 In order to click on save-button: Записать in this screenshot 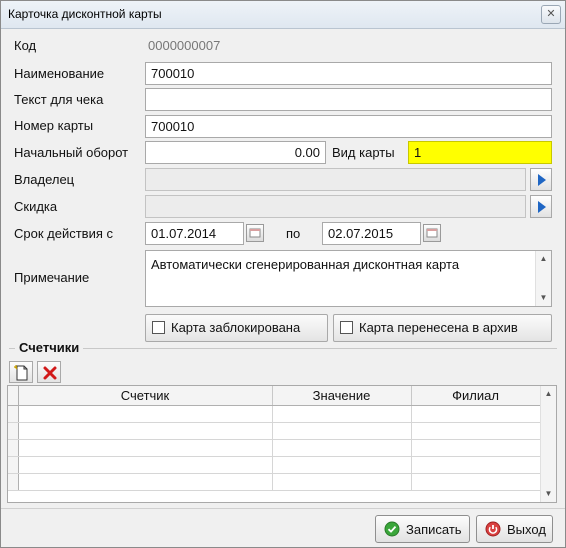, I will do `click(422, 529)`.